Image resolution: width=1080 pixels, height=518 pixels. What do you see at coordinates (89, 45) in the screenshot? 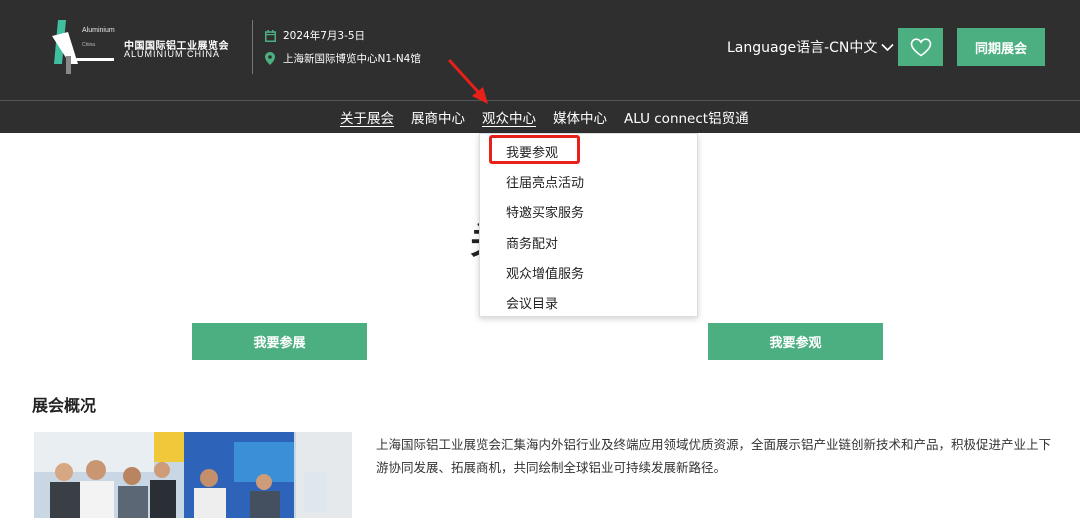
I see `logo-small-text-2: China` at bounding box center [89, 45].